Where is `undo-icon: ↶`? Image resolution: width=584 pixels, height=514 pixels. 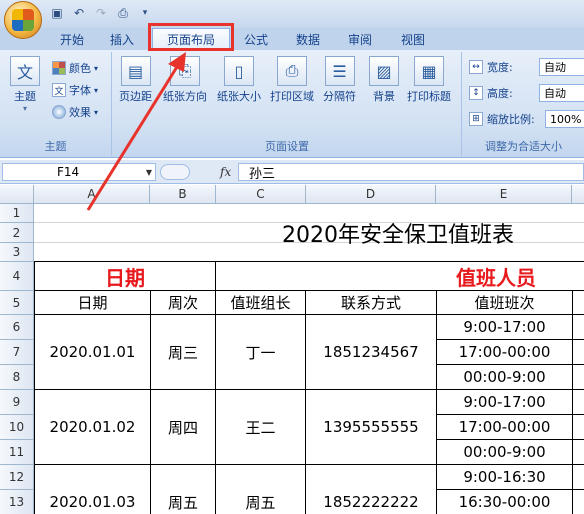 undo-icon: ↶ is located at coordinates (79, 13).